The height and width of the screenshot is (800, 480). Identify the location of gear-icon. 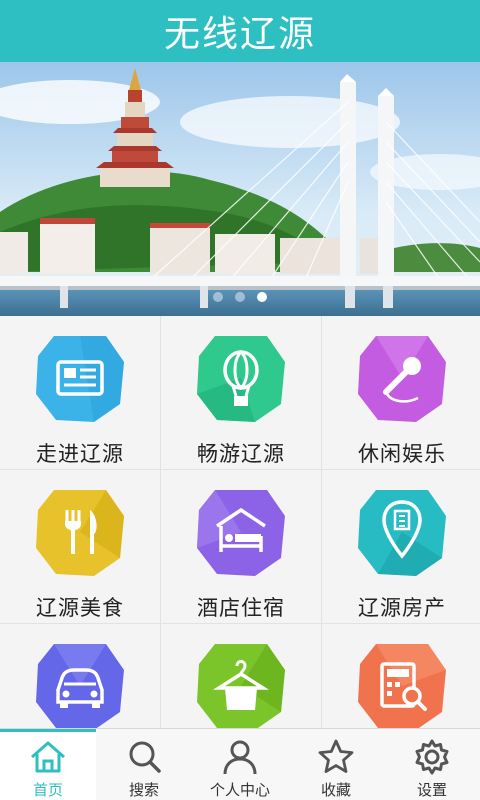
(432, 757).